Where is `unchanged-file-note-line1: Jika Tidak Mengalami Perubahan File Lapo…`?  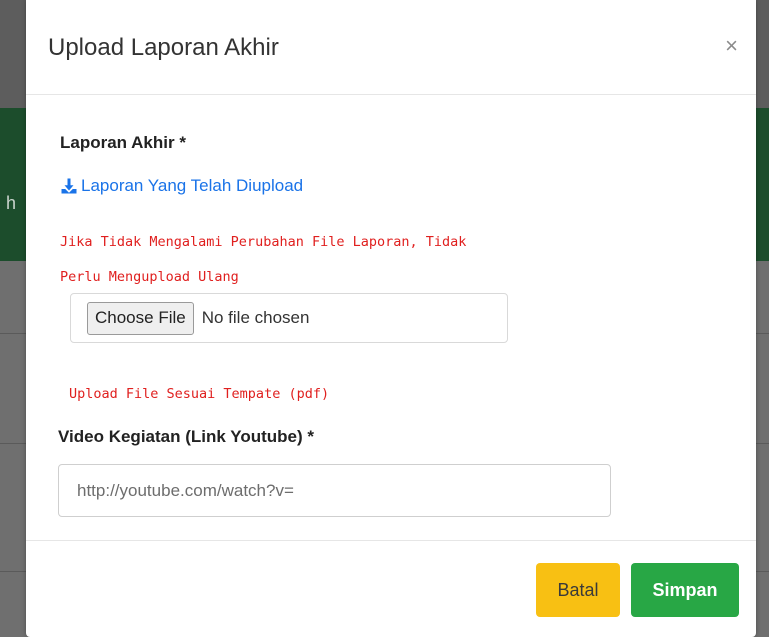
unchanged-file-note-line1: Jika Tidak Mengalami Perubahan File Lapo… is located at coordinates (263, 242).